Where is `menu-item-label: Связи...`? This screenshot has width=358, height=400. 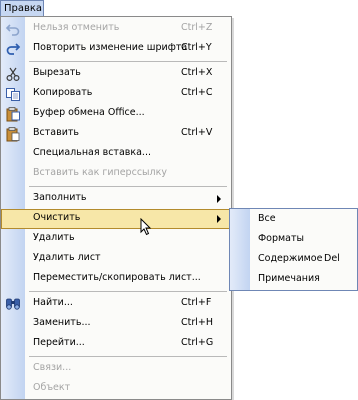
menu-item-label: Связи... is located at coordinates (52, 367).